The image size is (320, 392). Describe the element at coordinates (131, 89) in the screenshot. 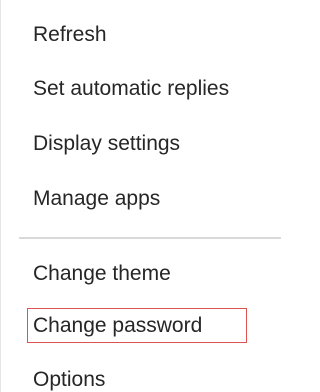

I see `menu-item-set-automatic-replies: Set automatic replies` at that location.